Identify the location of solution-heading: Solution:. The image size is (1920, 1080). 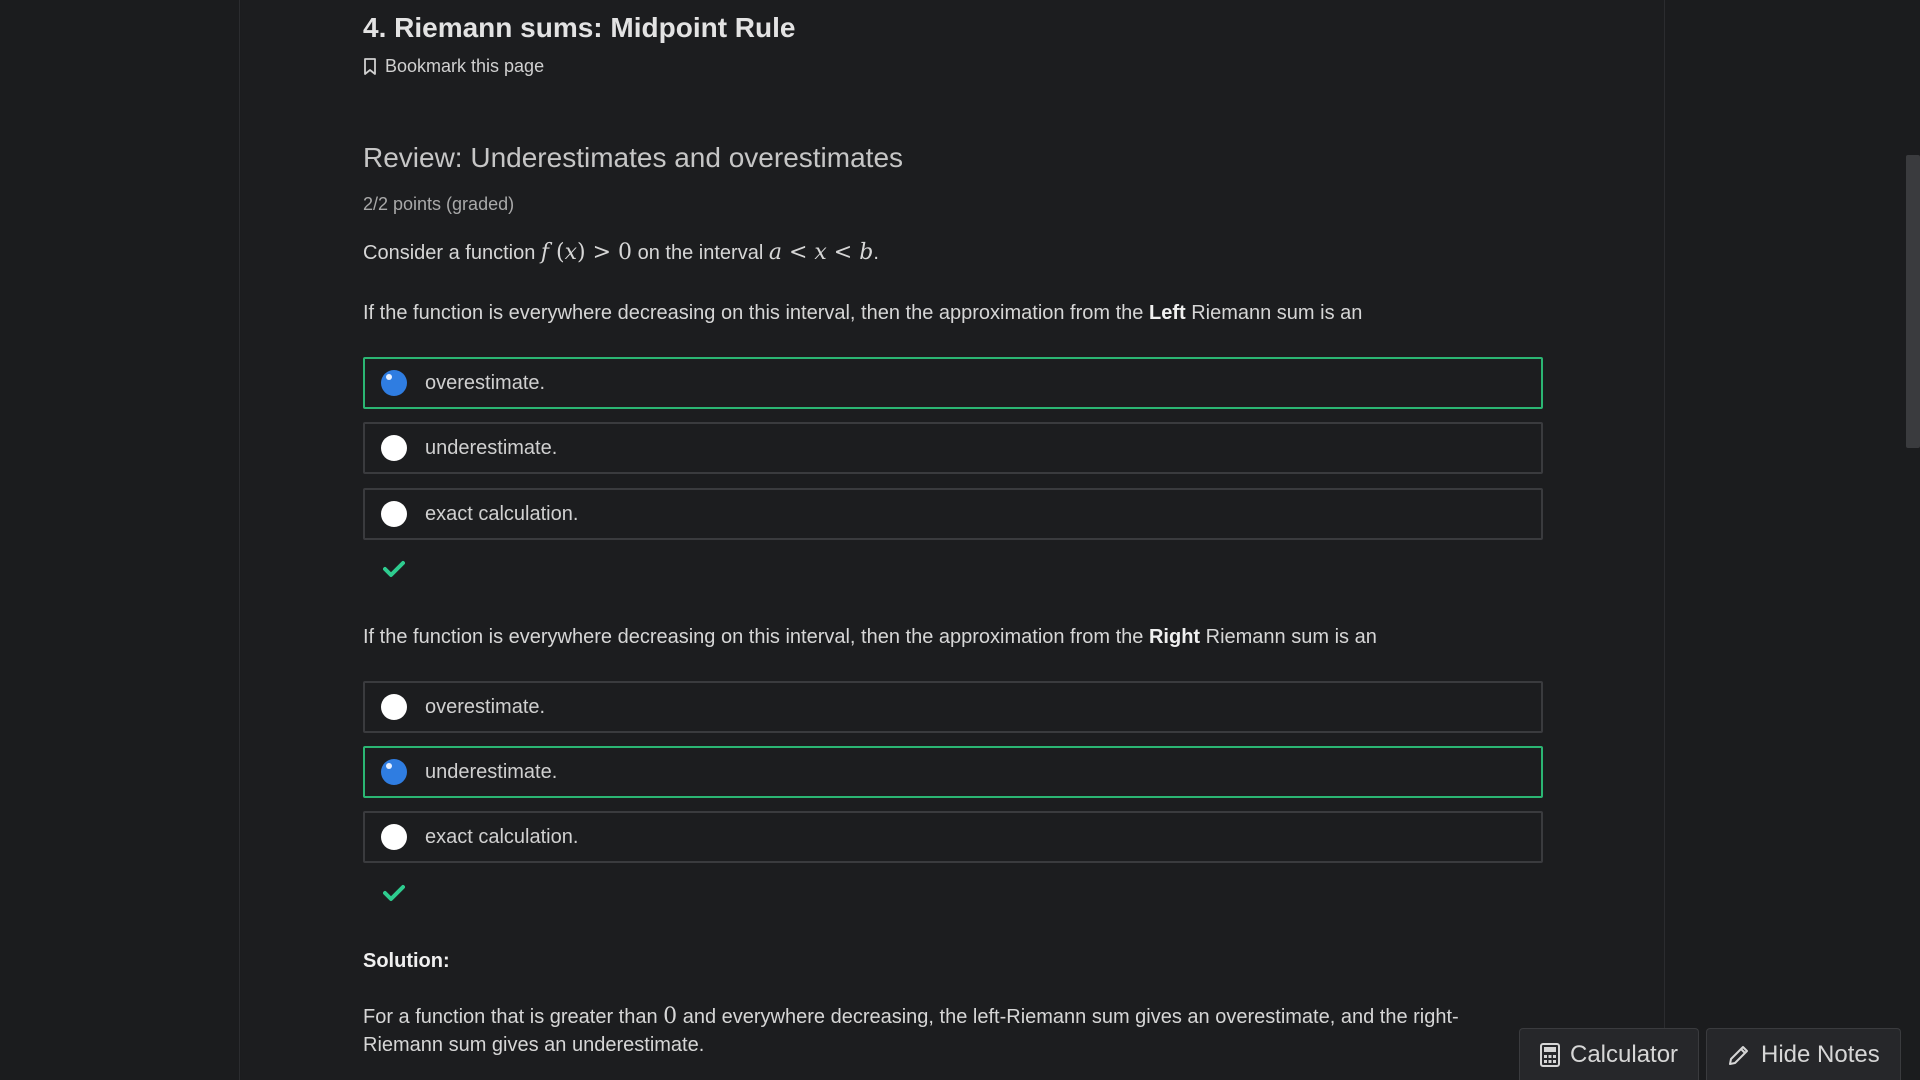
(406, 961).